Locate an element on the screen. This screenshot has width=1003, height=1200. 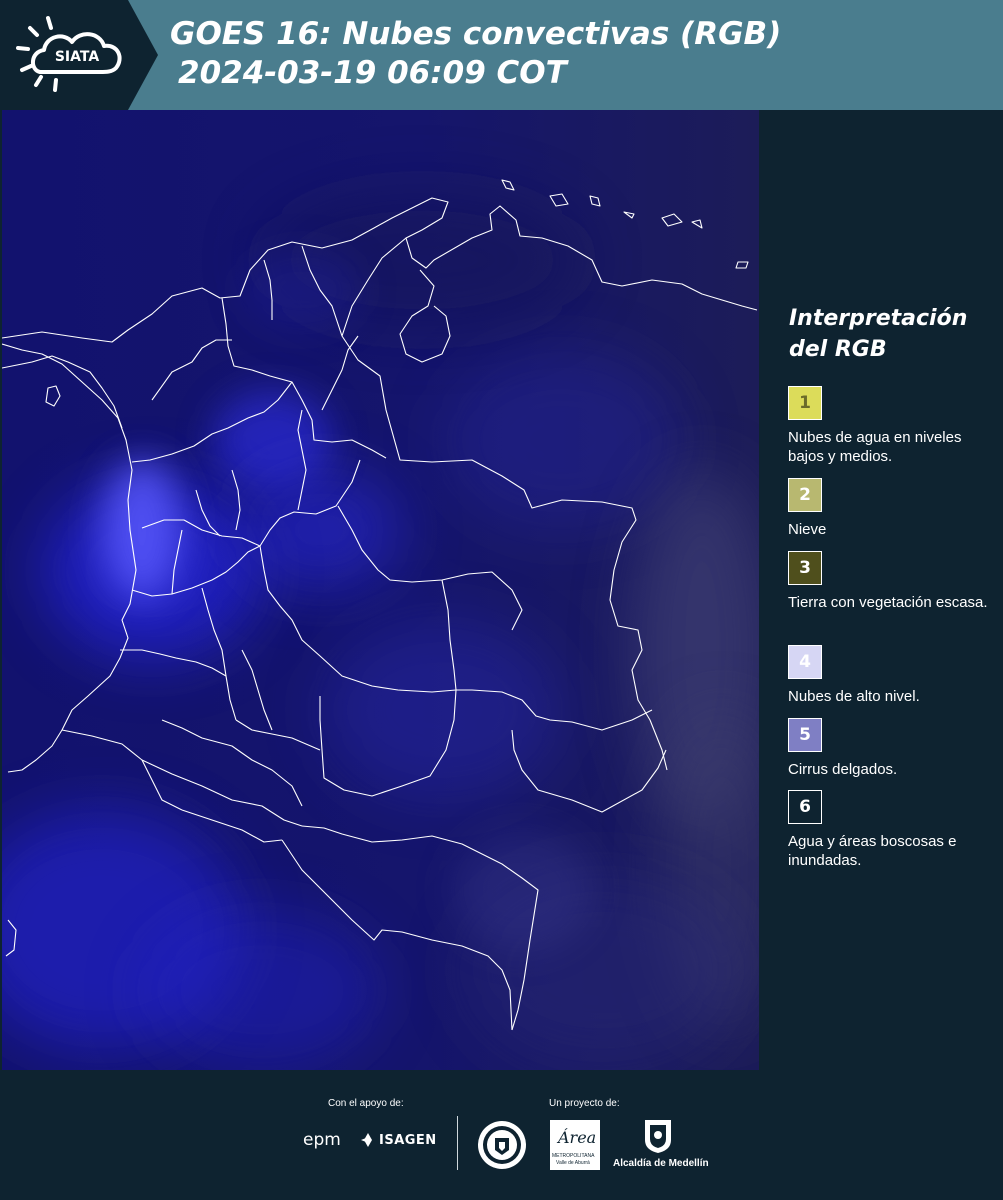
epm-logo: epm is located at coordinates (322, 1140).